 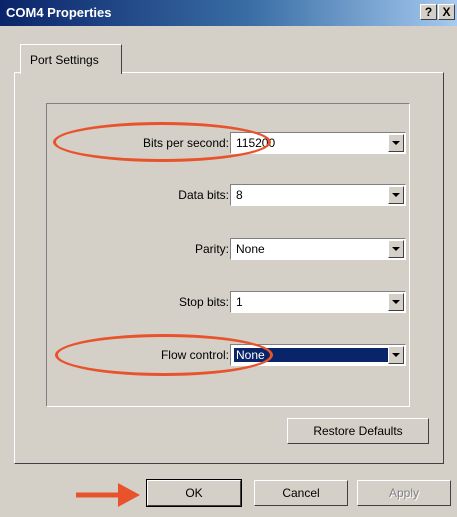 I want to click on stop-bits-row: Stop bits: 1, so click(x=229, y=302).